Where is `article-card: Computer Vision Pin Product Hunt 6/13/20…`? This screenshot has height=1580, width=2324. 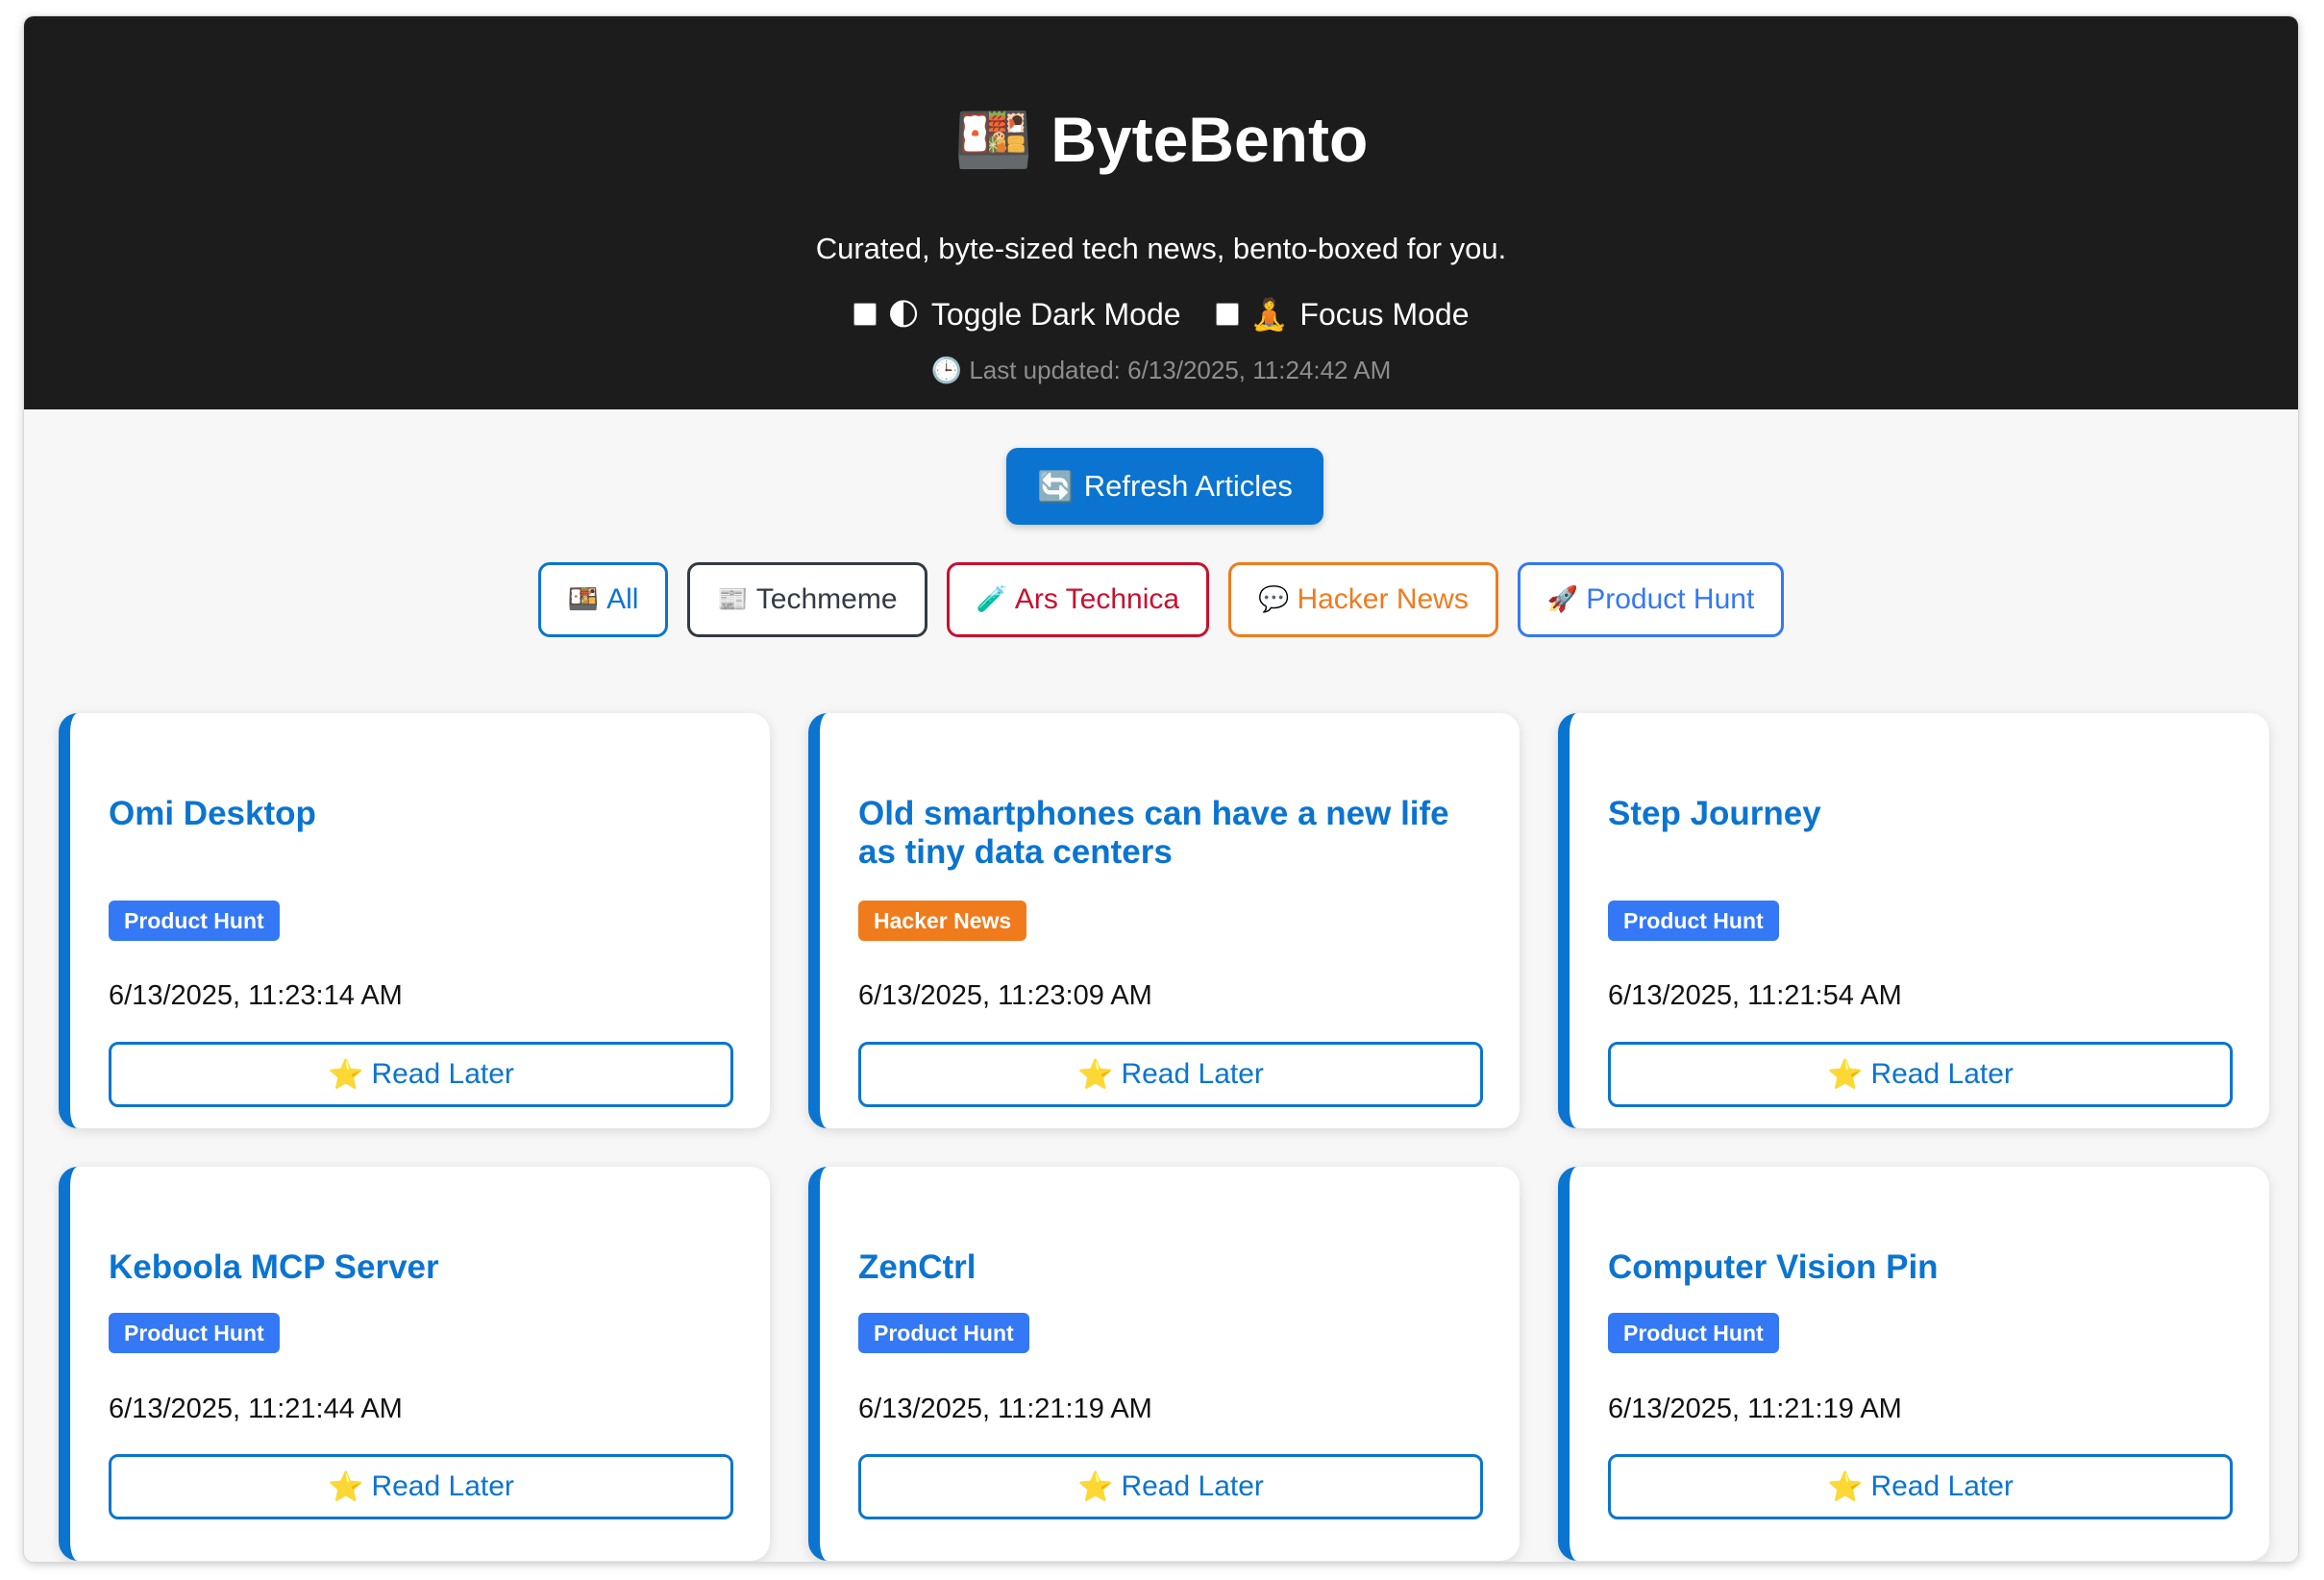 article-card: Computer Vision Pin Product Hunt 6/13/20… is located at coordinates (1913, 1364).